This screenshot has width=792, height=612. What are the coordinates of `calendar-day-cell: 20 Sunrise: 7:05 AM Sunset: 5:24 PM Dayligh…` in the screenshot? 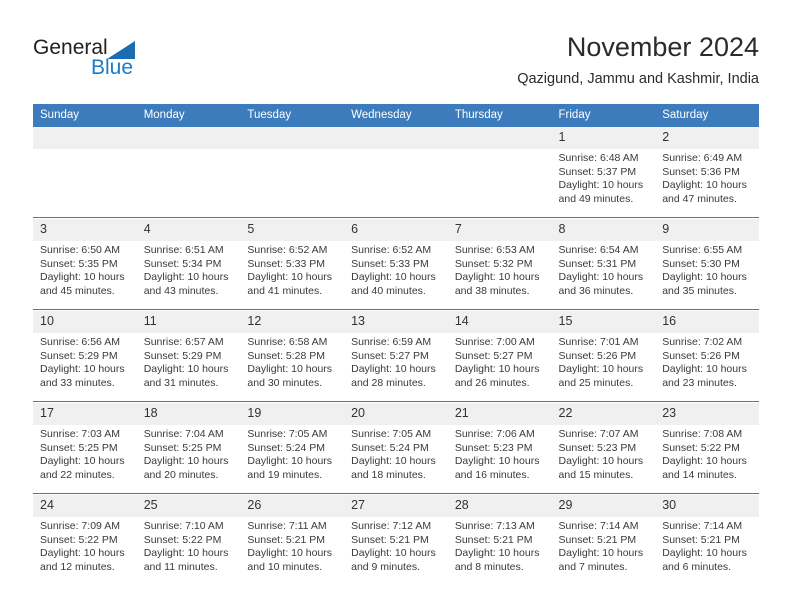 It's located at (396, 448).